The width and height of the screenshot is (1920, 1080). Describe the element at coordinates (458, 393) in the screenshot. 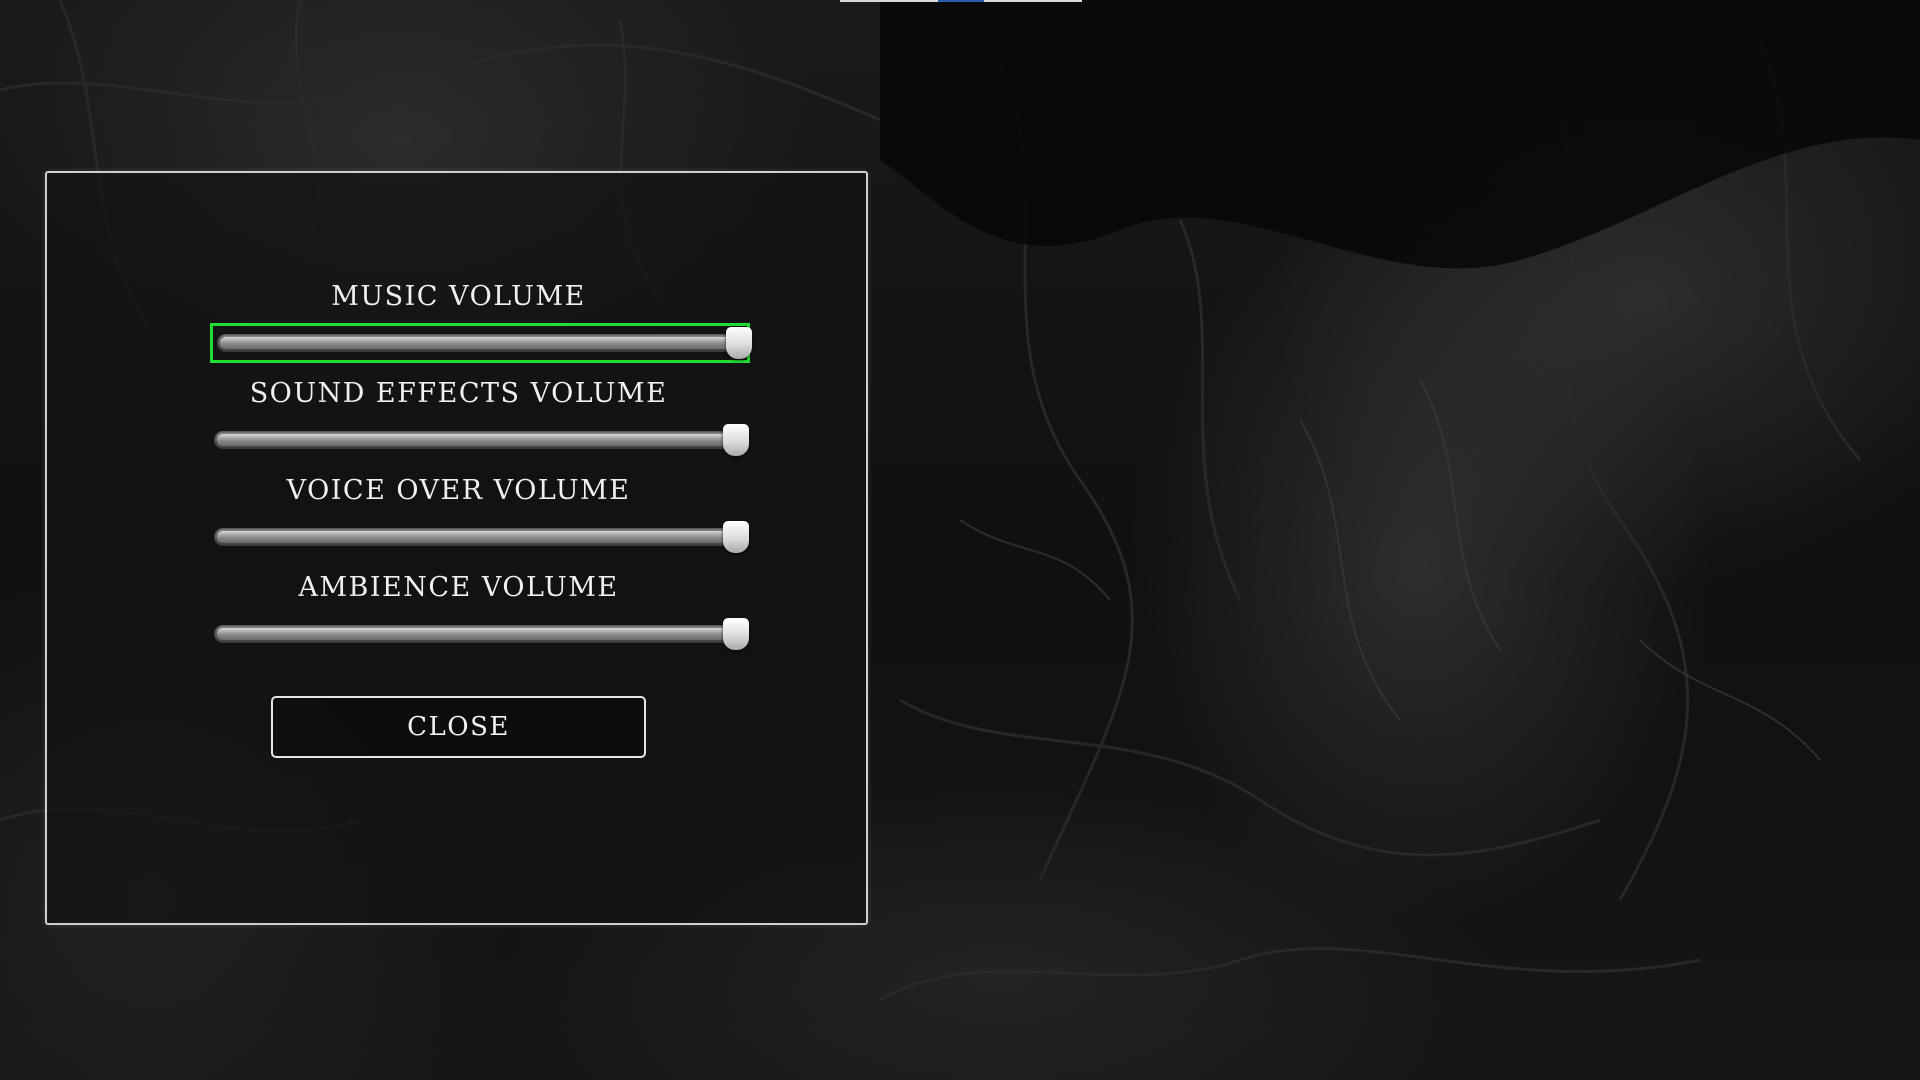

I see `sound-effects-volume-label: SOUND EFFECTS VOLUME` at that location.